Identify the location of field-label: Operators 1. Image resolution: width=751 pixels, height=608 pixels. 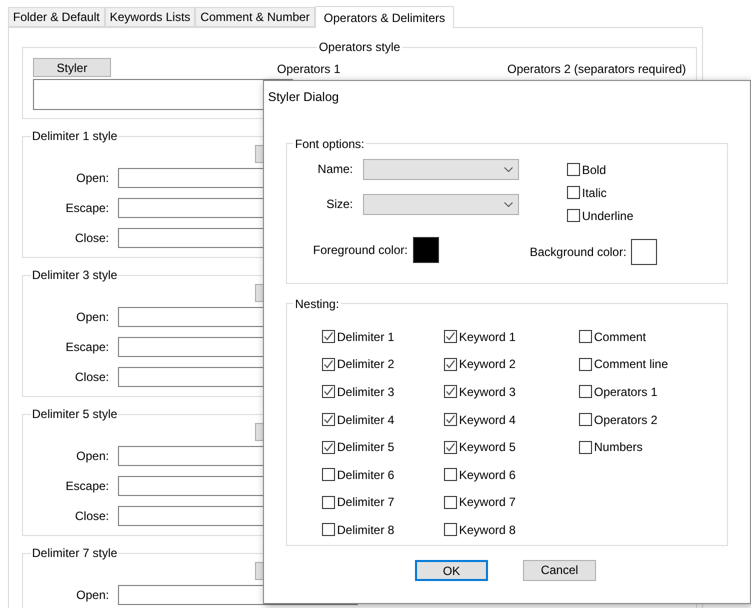
(308, 69).